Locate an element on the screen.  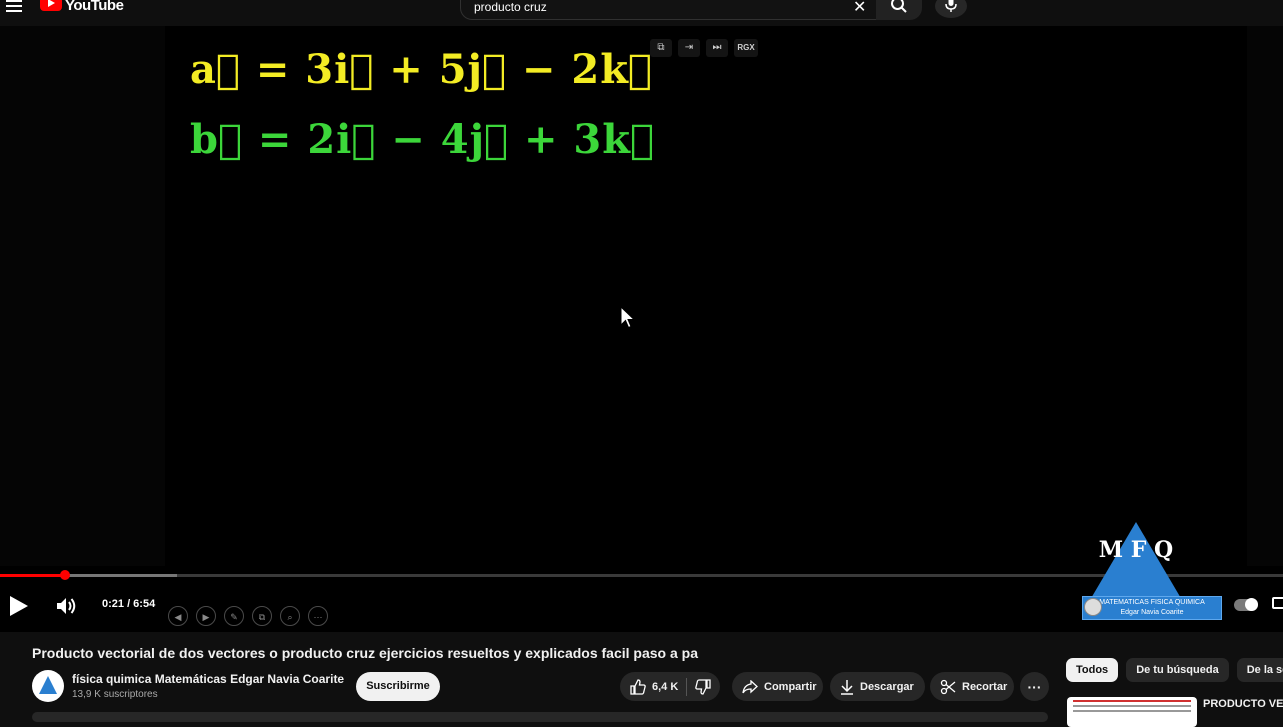
like-button is located at coordinates (638, 686).